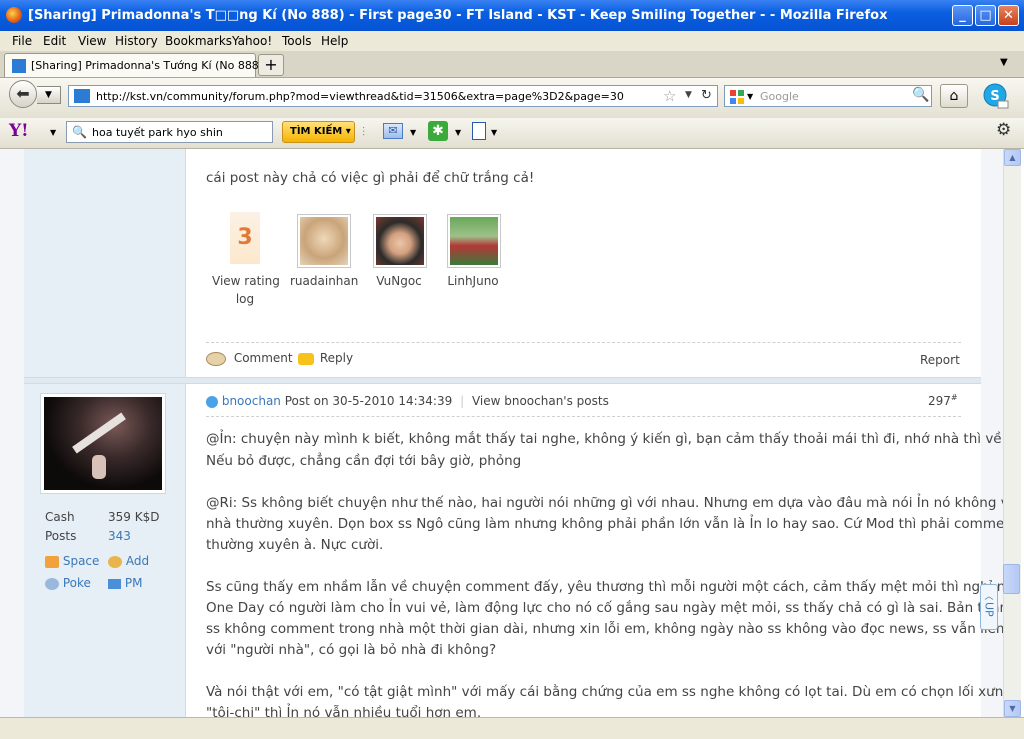  I want to click on floor-number: 297#, so click(943, 400).